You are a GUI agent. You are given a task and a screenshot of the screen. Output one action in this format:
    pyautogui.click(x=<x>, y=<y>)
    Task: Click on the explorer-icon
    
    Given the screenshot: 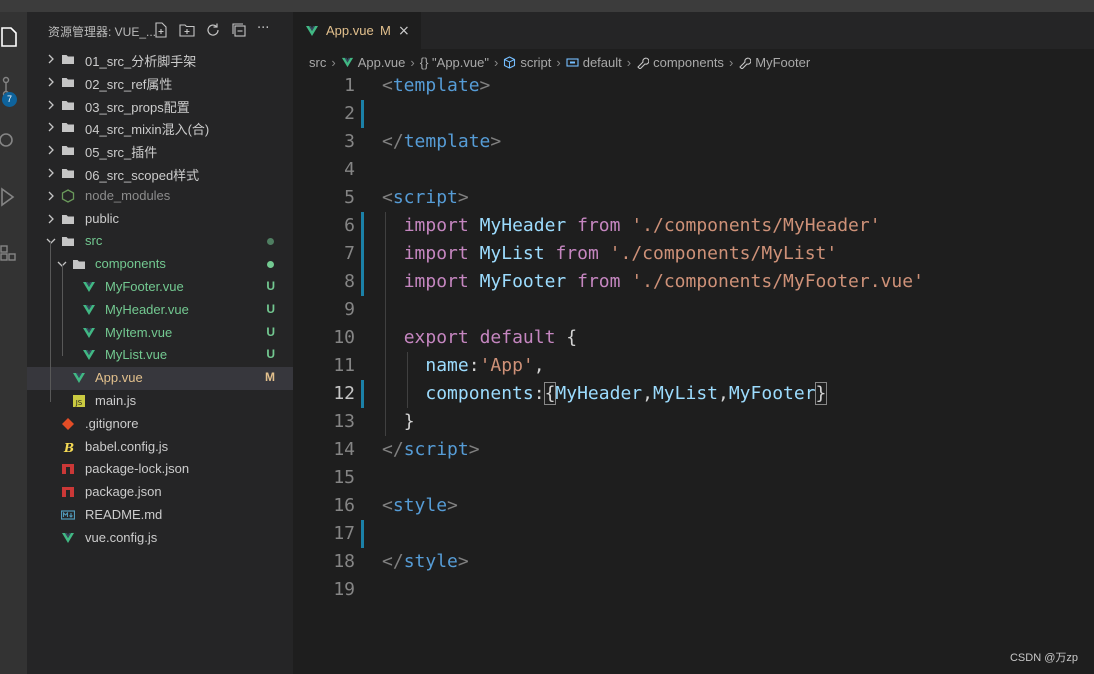 What is the action you would take?
    pyautogui.click(x=10, y=37)
    